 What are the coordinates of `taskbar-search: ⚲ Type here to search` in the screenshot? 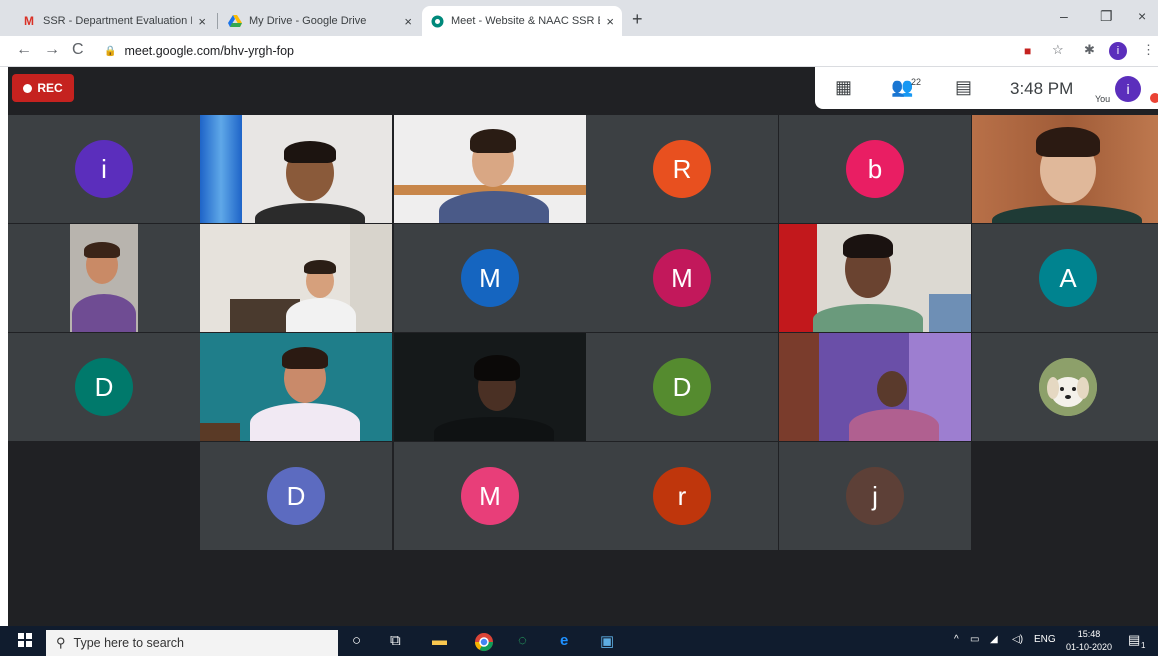 It's located at (192, 643).